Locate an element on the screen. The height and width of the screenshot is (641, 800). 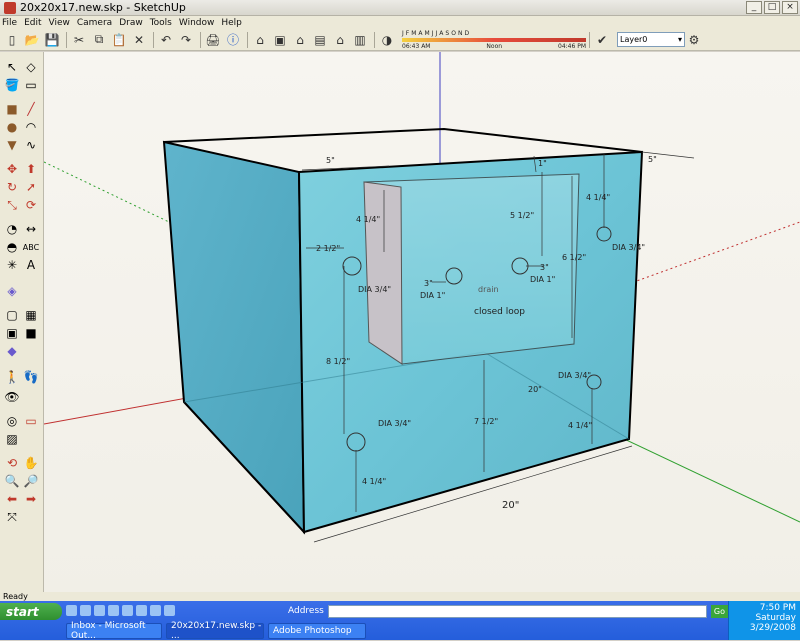
front-icon: ⌂ is located at coordinates (300, 40).